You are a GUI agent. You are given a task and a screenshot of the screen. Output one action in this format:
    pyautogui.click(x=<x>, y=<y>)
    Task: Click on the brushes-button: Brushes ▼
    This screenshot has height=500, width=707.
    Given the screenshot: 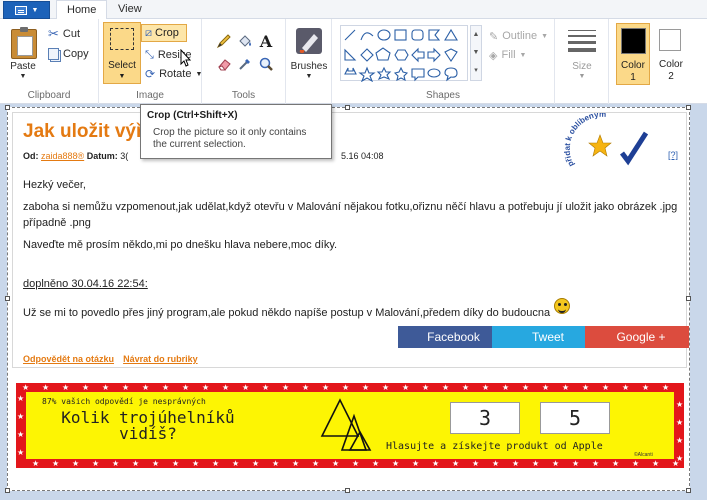 What is the action you would take?
    pyautogui.click(x=309, y=53)
    